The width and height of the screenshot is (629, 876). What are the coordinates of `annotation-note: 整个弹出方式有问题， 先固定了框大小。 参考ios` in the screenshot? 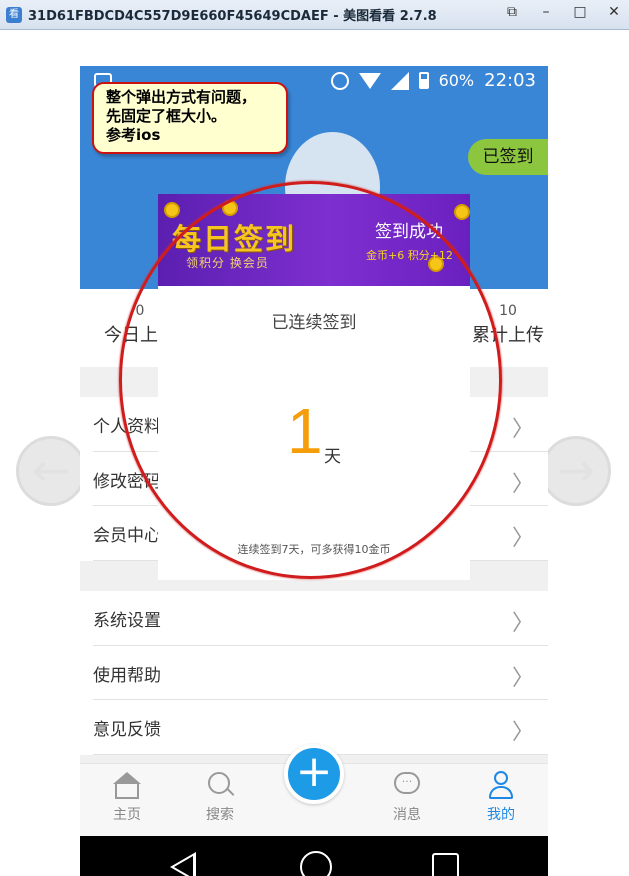 It's located at (190, 118).